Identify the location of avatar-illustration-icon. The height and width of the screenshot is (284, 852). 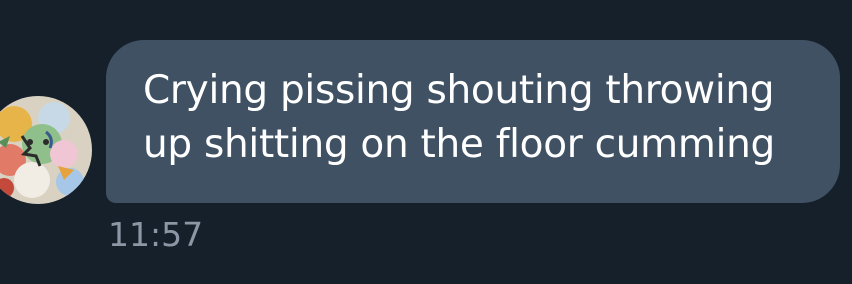
(46, 150).